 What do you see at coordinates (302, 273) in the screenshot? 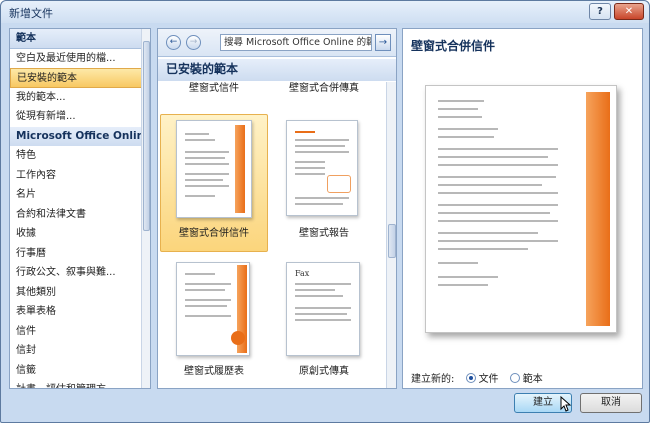
I see `fax-title-text: Fax` at bounding box center [302, 273].